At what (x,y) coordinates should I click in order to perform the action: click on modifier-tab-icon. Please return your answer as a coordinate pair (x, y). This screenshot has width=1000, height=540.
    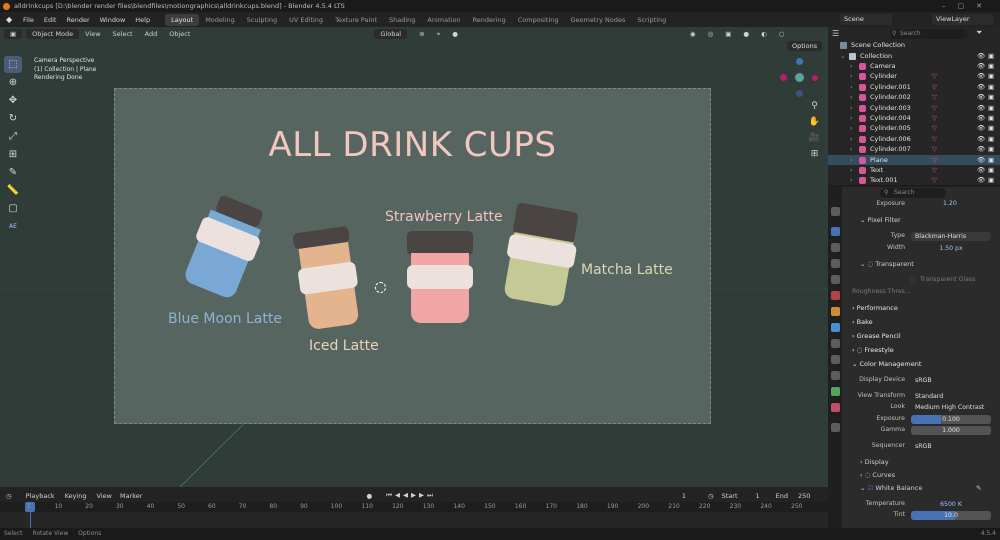
    Looking at the image, I should click on (835, 327).